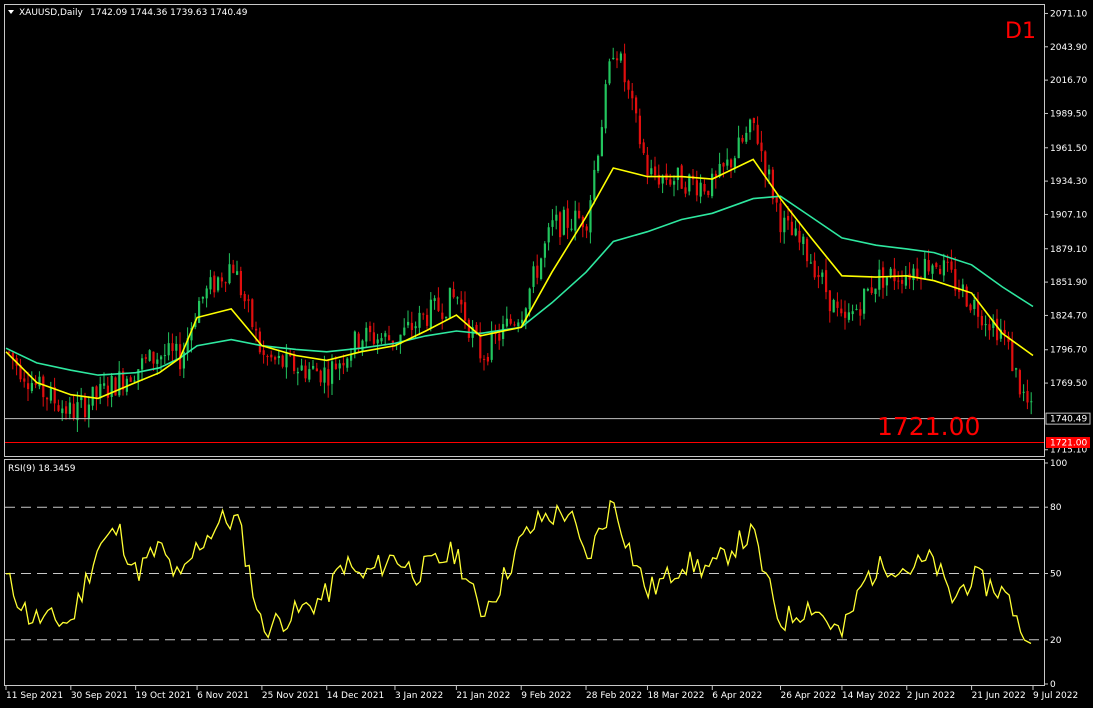  Describe the element at coordinates (164, 696) in the screenshot. I see `time-tick-label: 19 Oct 2021` at that location.